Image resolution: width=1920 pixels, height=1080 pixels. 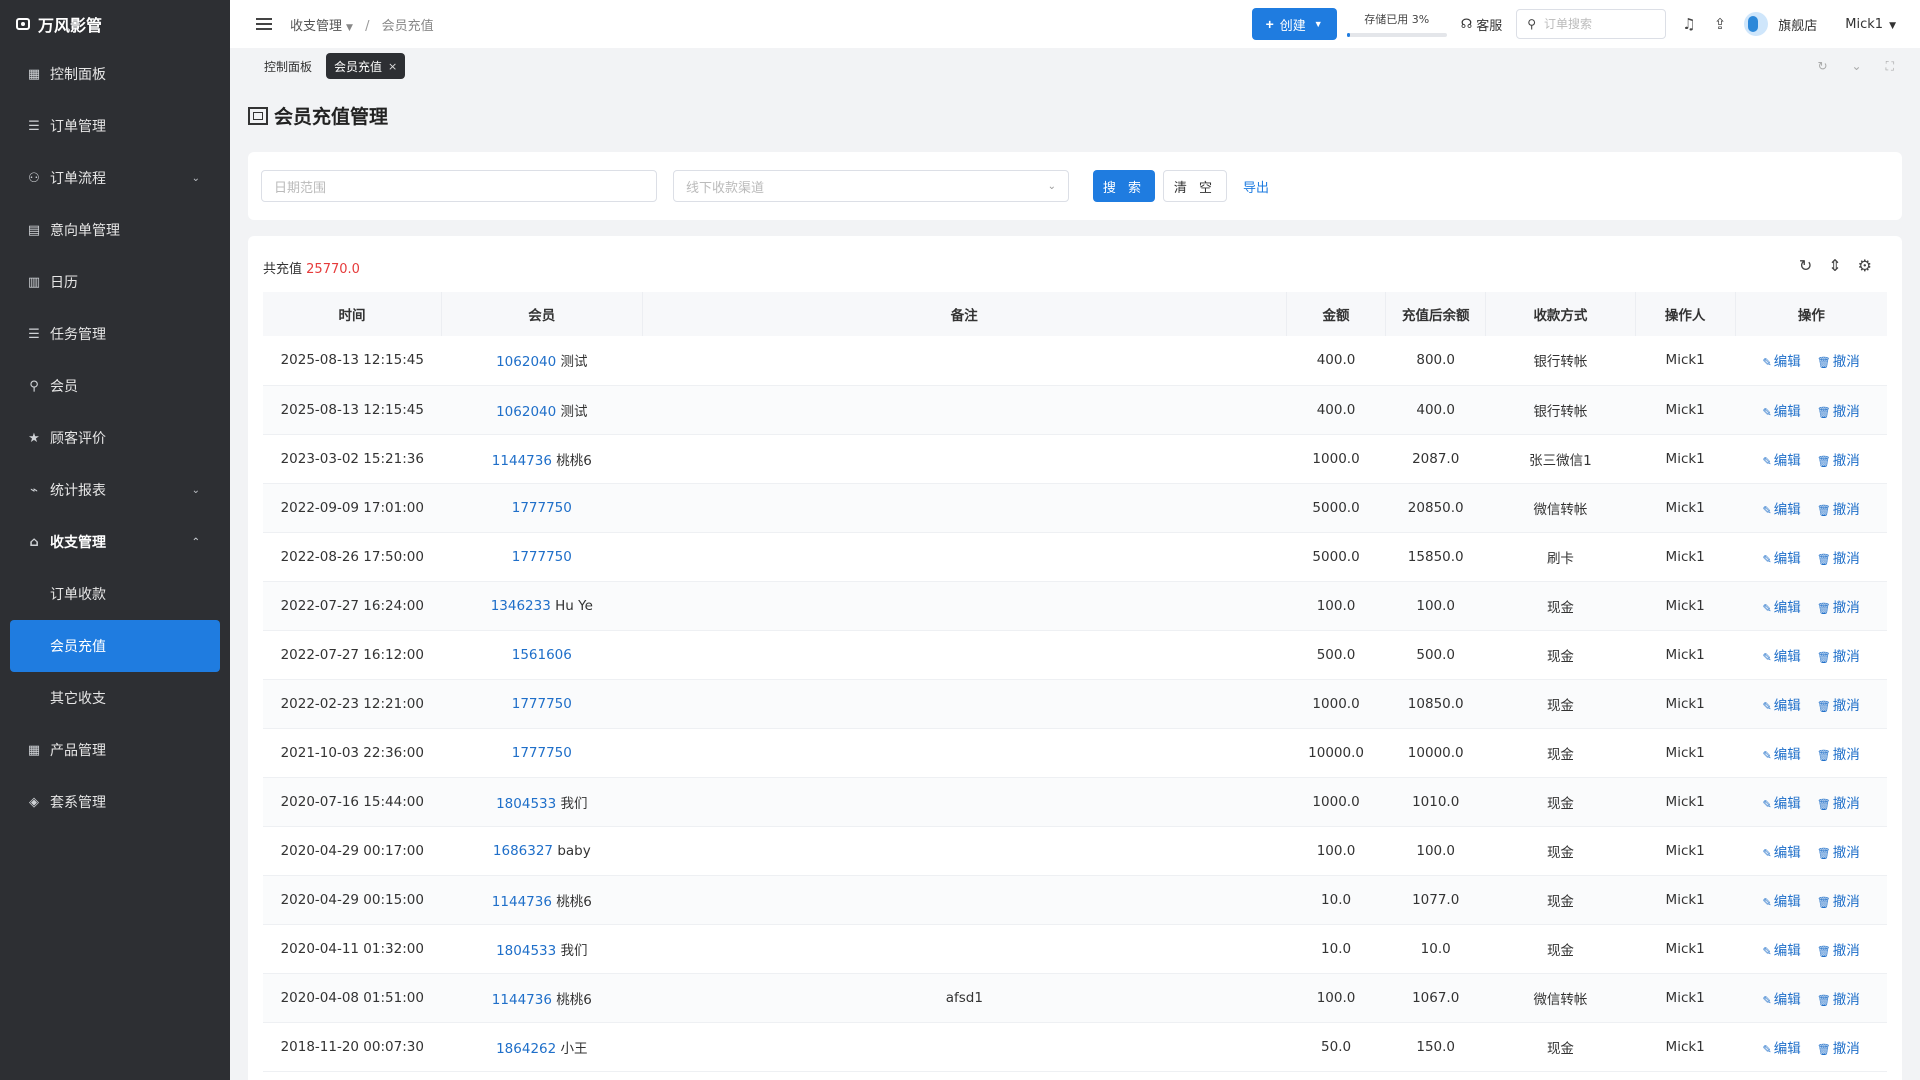 I want to click on member-id-link: 1686327, so click(x=523, y=851).